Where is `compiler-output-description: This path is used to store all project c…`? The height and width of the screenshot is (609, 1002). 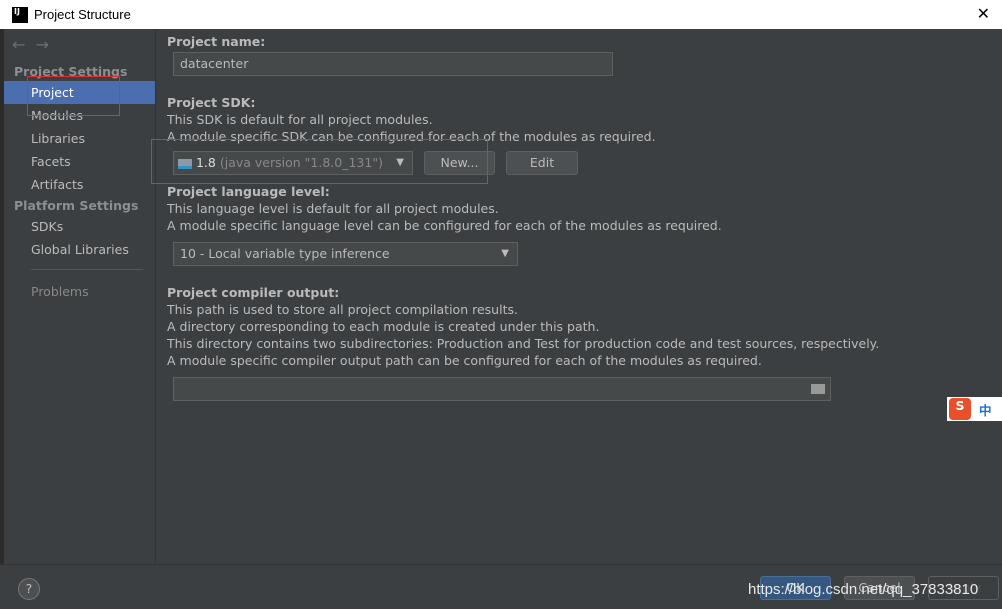
compiler-output-description: This path is used to store all project c… is located at coordinates (342, 309).